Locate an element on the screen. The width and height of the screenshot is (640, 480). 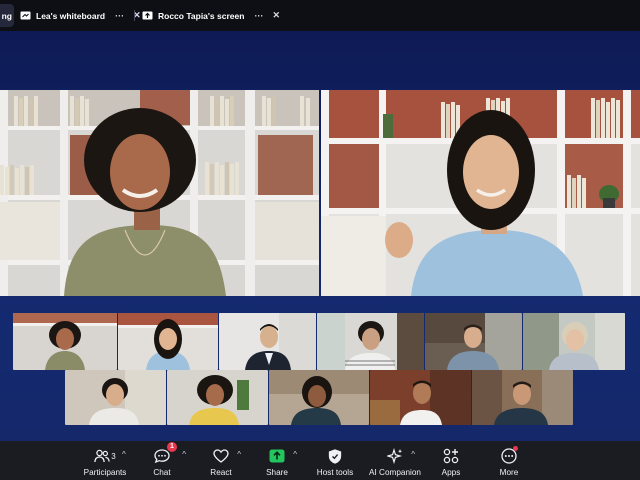
tab-whiteboard-label: Lea's whiteboard is located at coordinates (71, 15).